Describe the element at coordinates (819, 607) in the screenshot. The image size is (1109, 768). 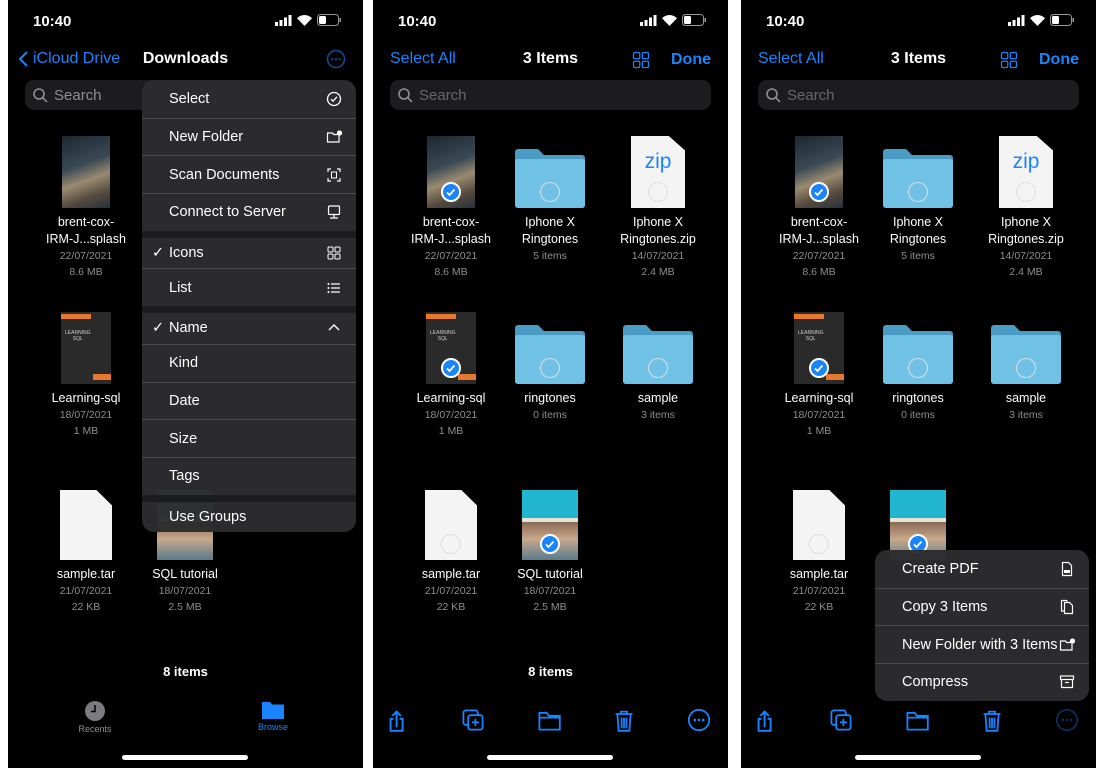
I see `file-size: 22 KB` at that location.